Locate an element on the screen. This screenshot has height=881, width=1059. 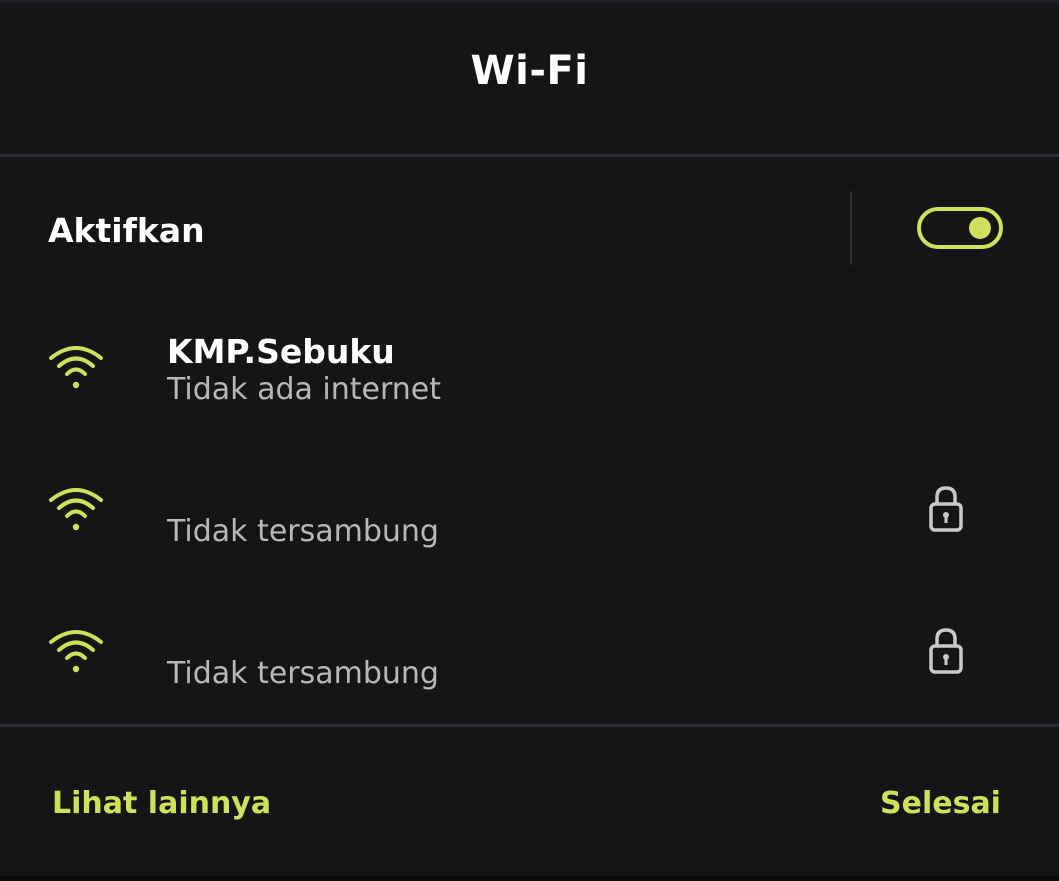
bottom-edge is located at coordinates (529, 878).